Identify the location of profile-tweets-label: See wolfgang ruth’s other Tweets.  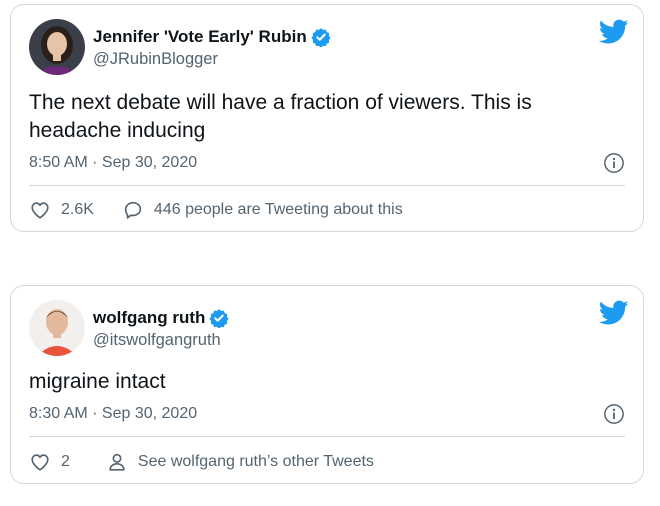
(255, 461).